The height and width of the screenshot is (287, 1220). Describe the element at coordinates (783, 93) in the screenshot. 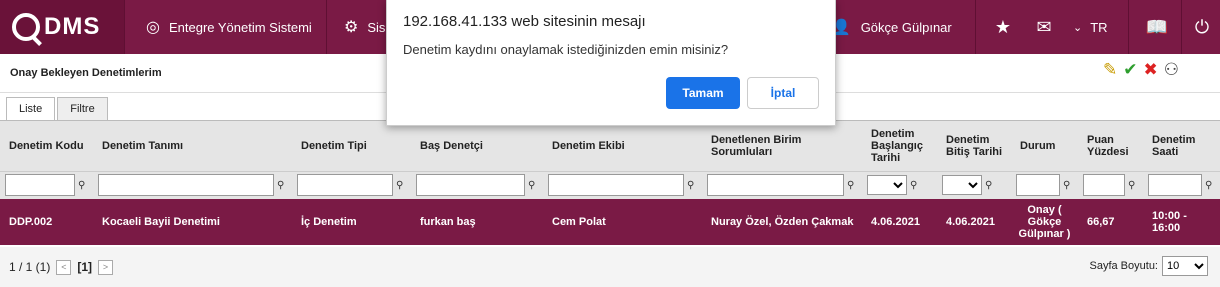

I see `cancel-button: İptal` at that location.